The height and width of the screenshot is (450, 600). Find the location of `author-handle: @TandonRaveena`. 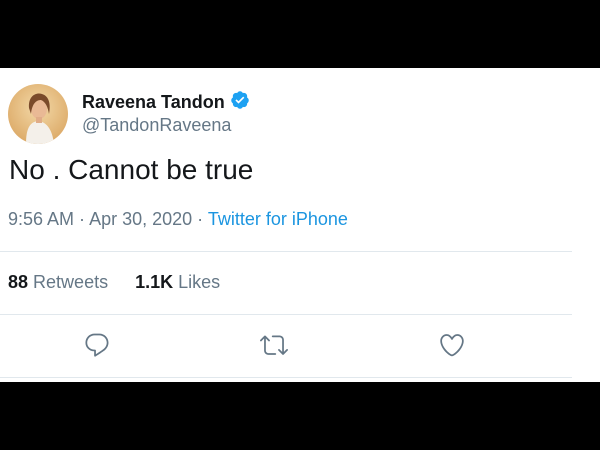

author-handle: @TandonRaveena is located at coordinates (156, 125).